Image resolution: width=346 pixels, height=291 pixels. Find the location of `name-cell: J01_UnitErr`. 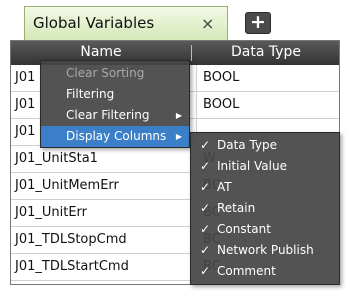

name-cell: J01_UnitErr is located at coordinates (104, 213).